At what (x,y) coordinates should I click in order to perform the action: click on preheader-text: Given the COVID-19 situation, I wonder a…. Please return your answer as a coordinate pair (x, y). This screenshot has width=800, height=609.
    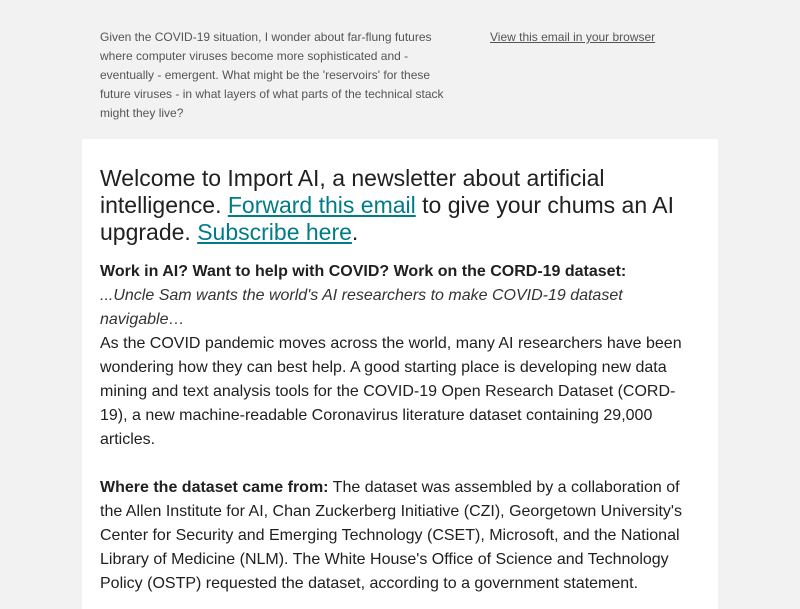
    Looking at the image, I should click on (272, 75).